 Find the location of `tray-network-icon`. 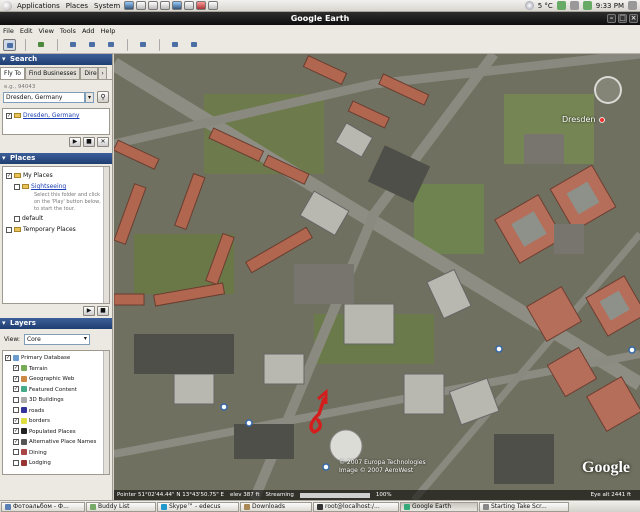

tray-network-icon is located at coordinates (561, 5).